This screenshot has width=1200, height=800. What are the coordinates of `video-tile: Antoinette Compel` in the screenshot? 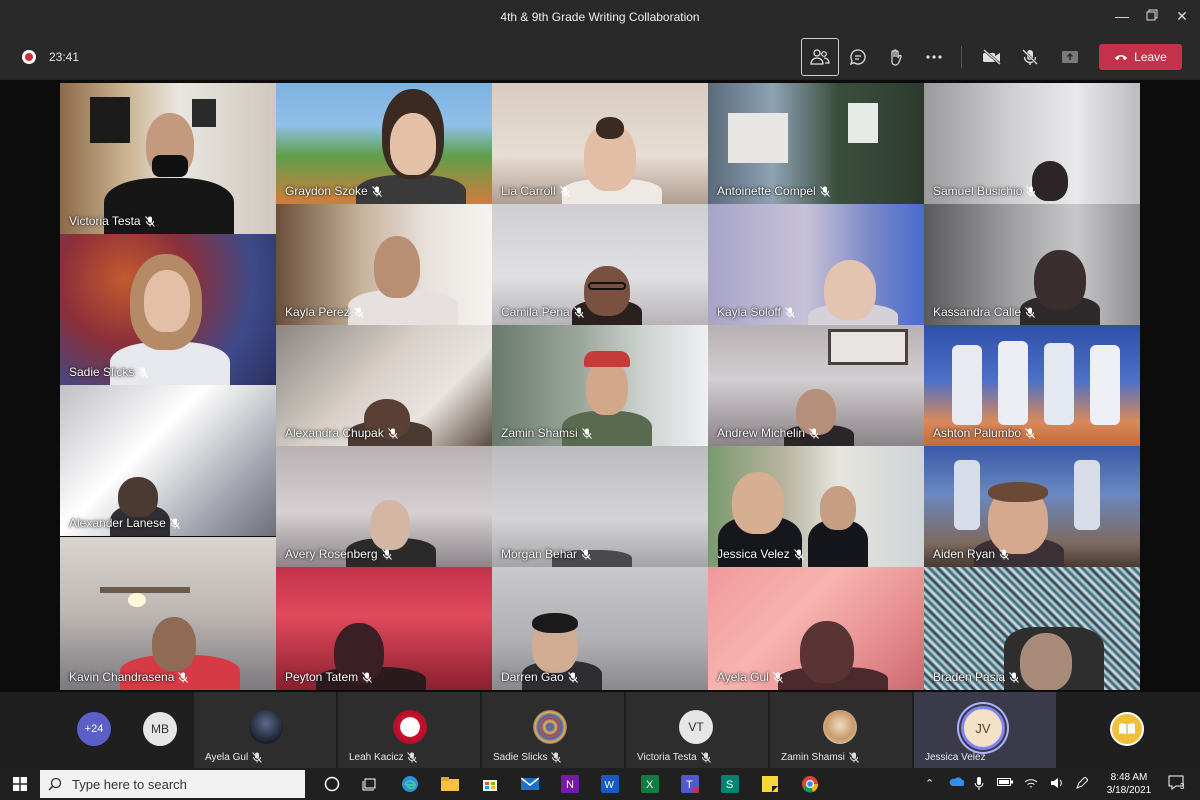 It's located at (816, 143).